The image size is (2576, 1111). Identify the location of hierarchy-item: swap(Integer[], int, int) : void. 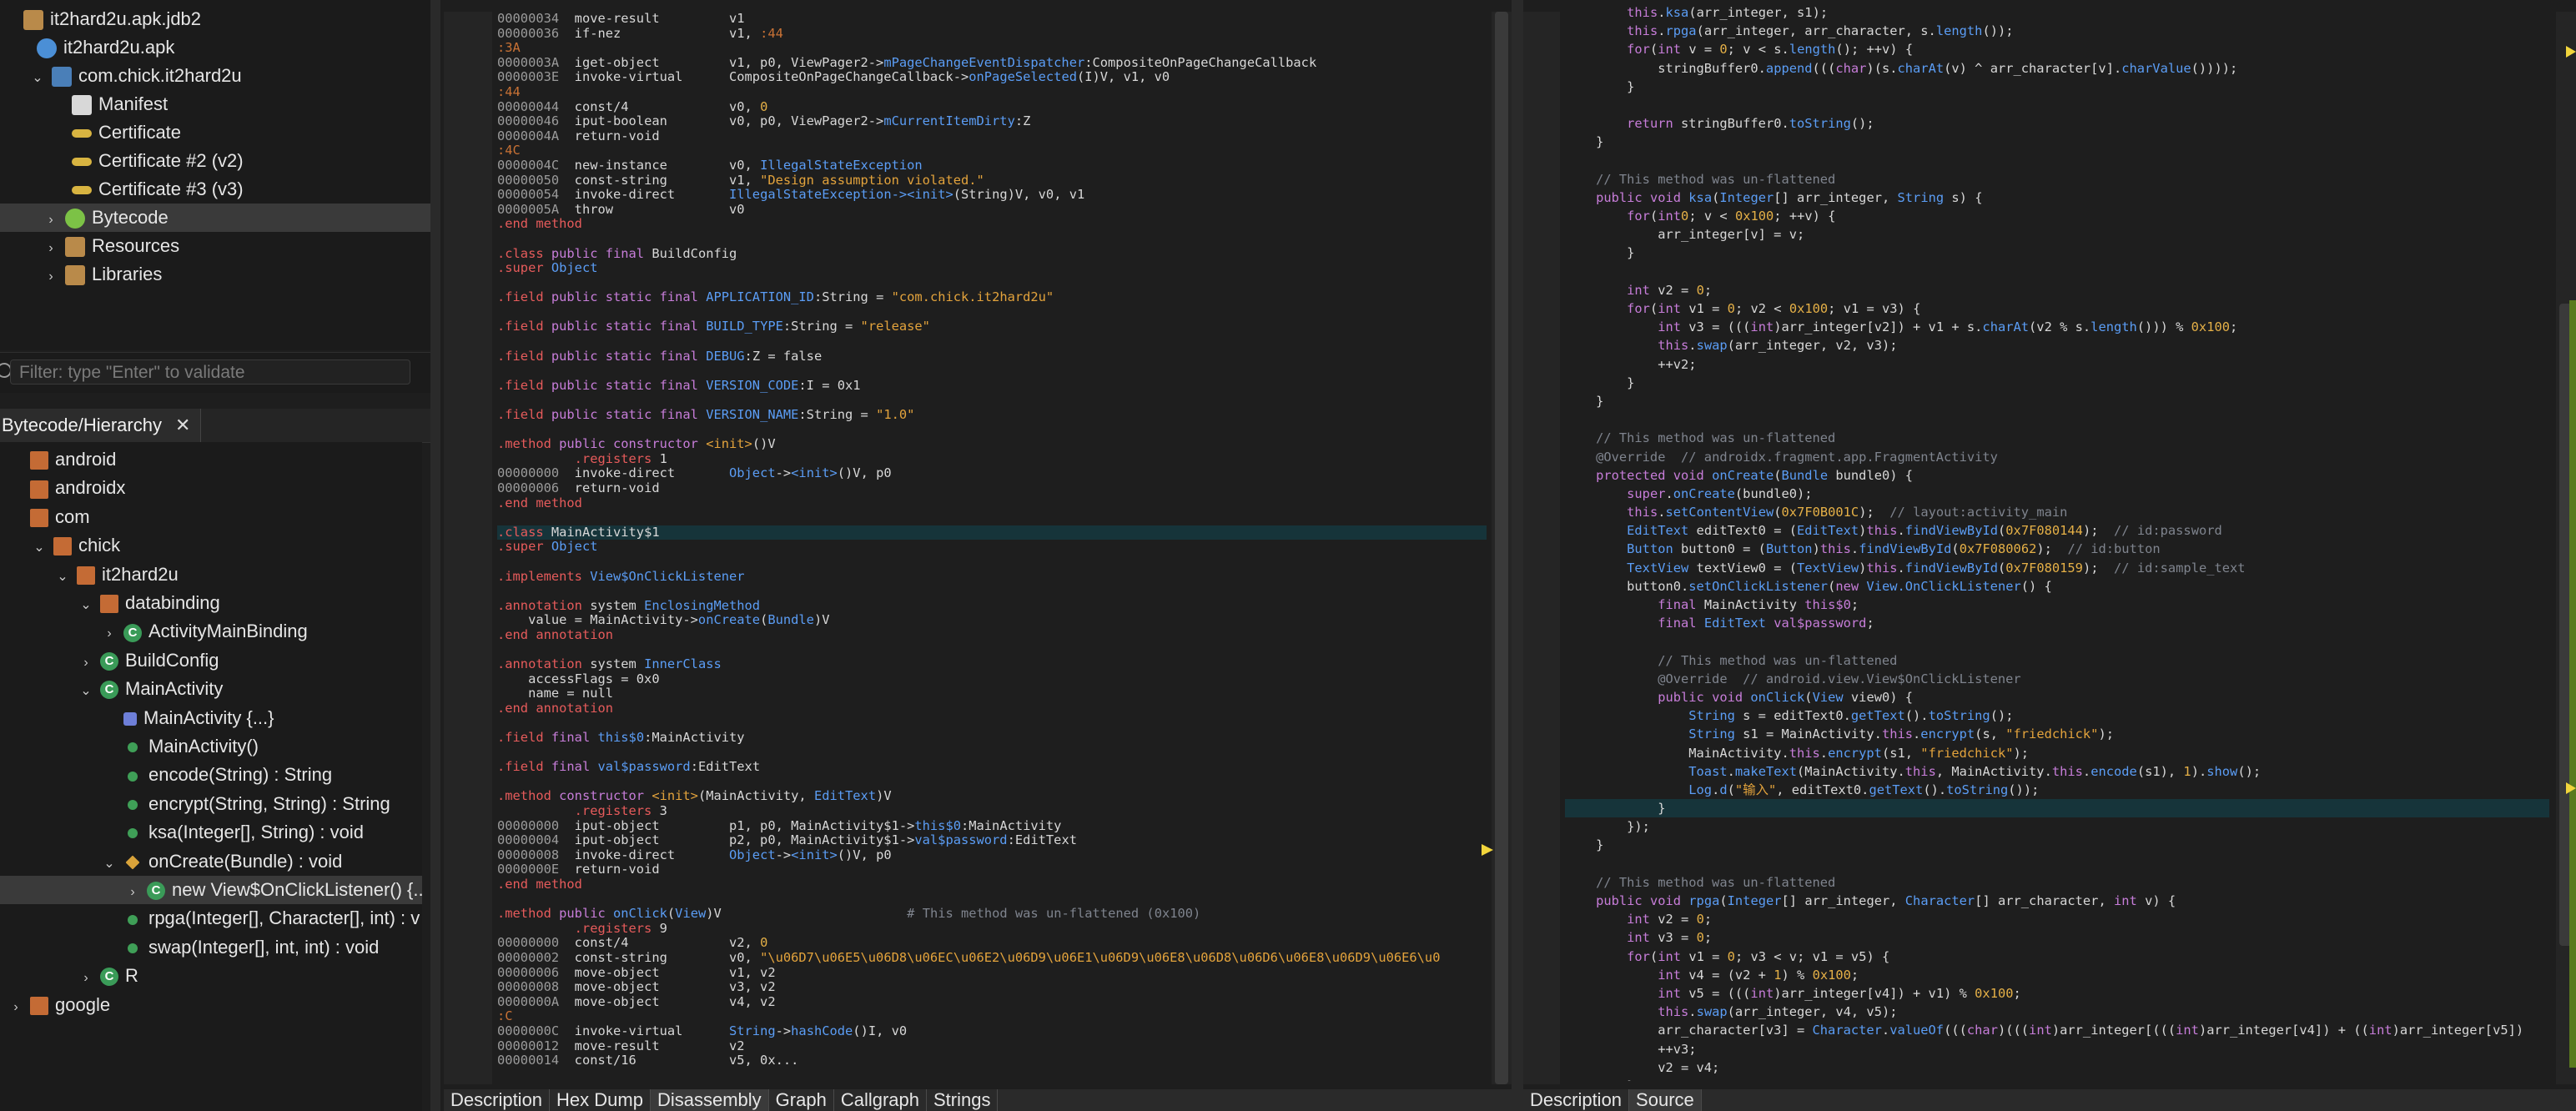
(189, 947).